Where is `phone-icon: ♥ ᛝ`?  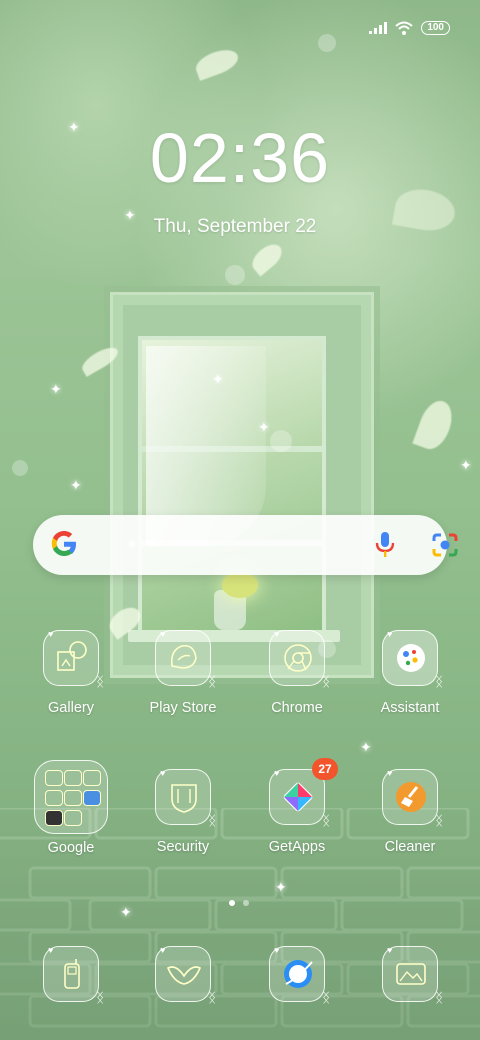 phone-icon: ♥ ᛝ is located at coordinates (73, 975).